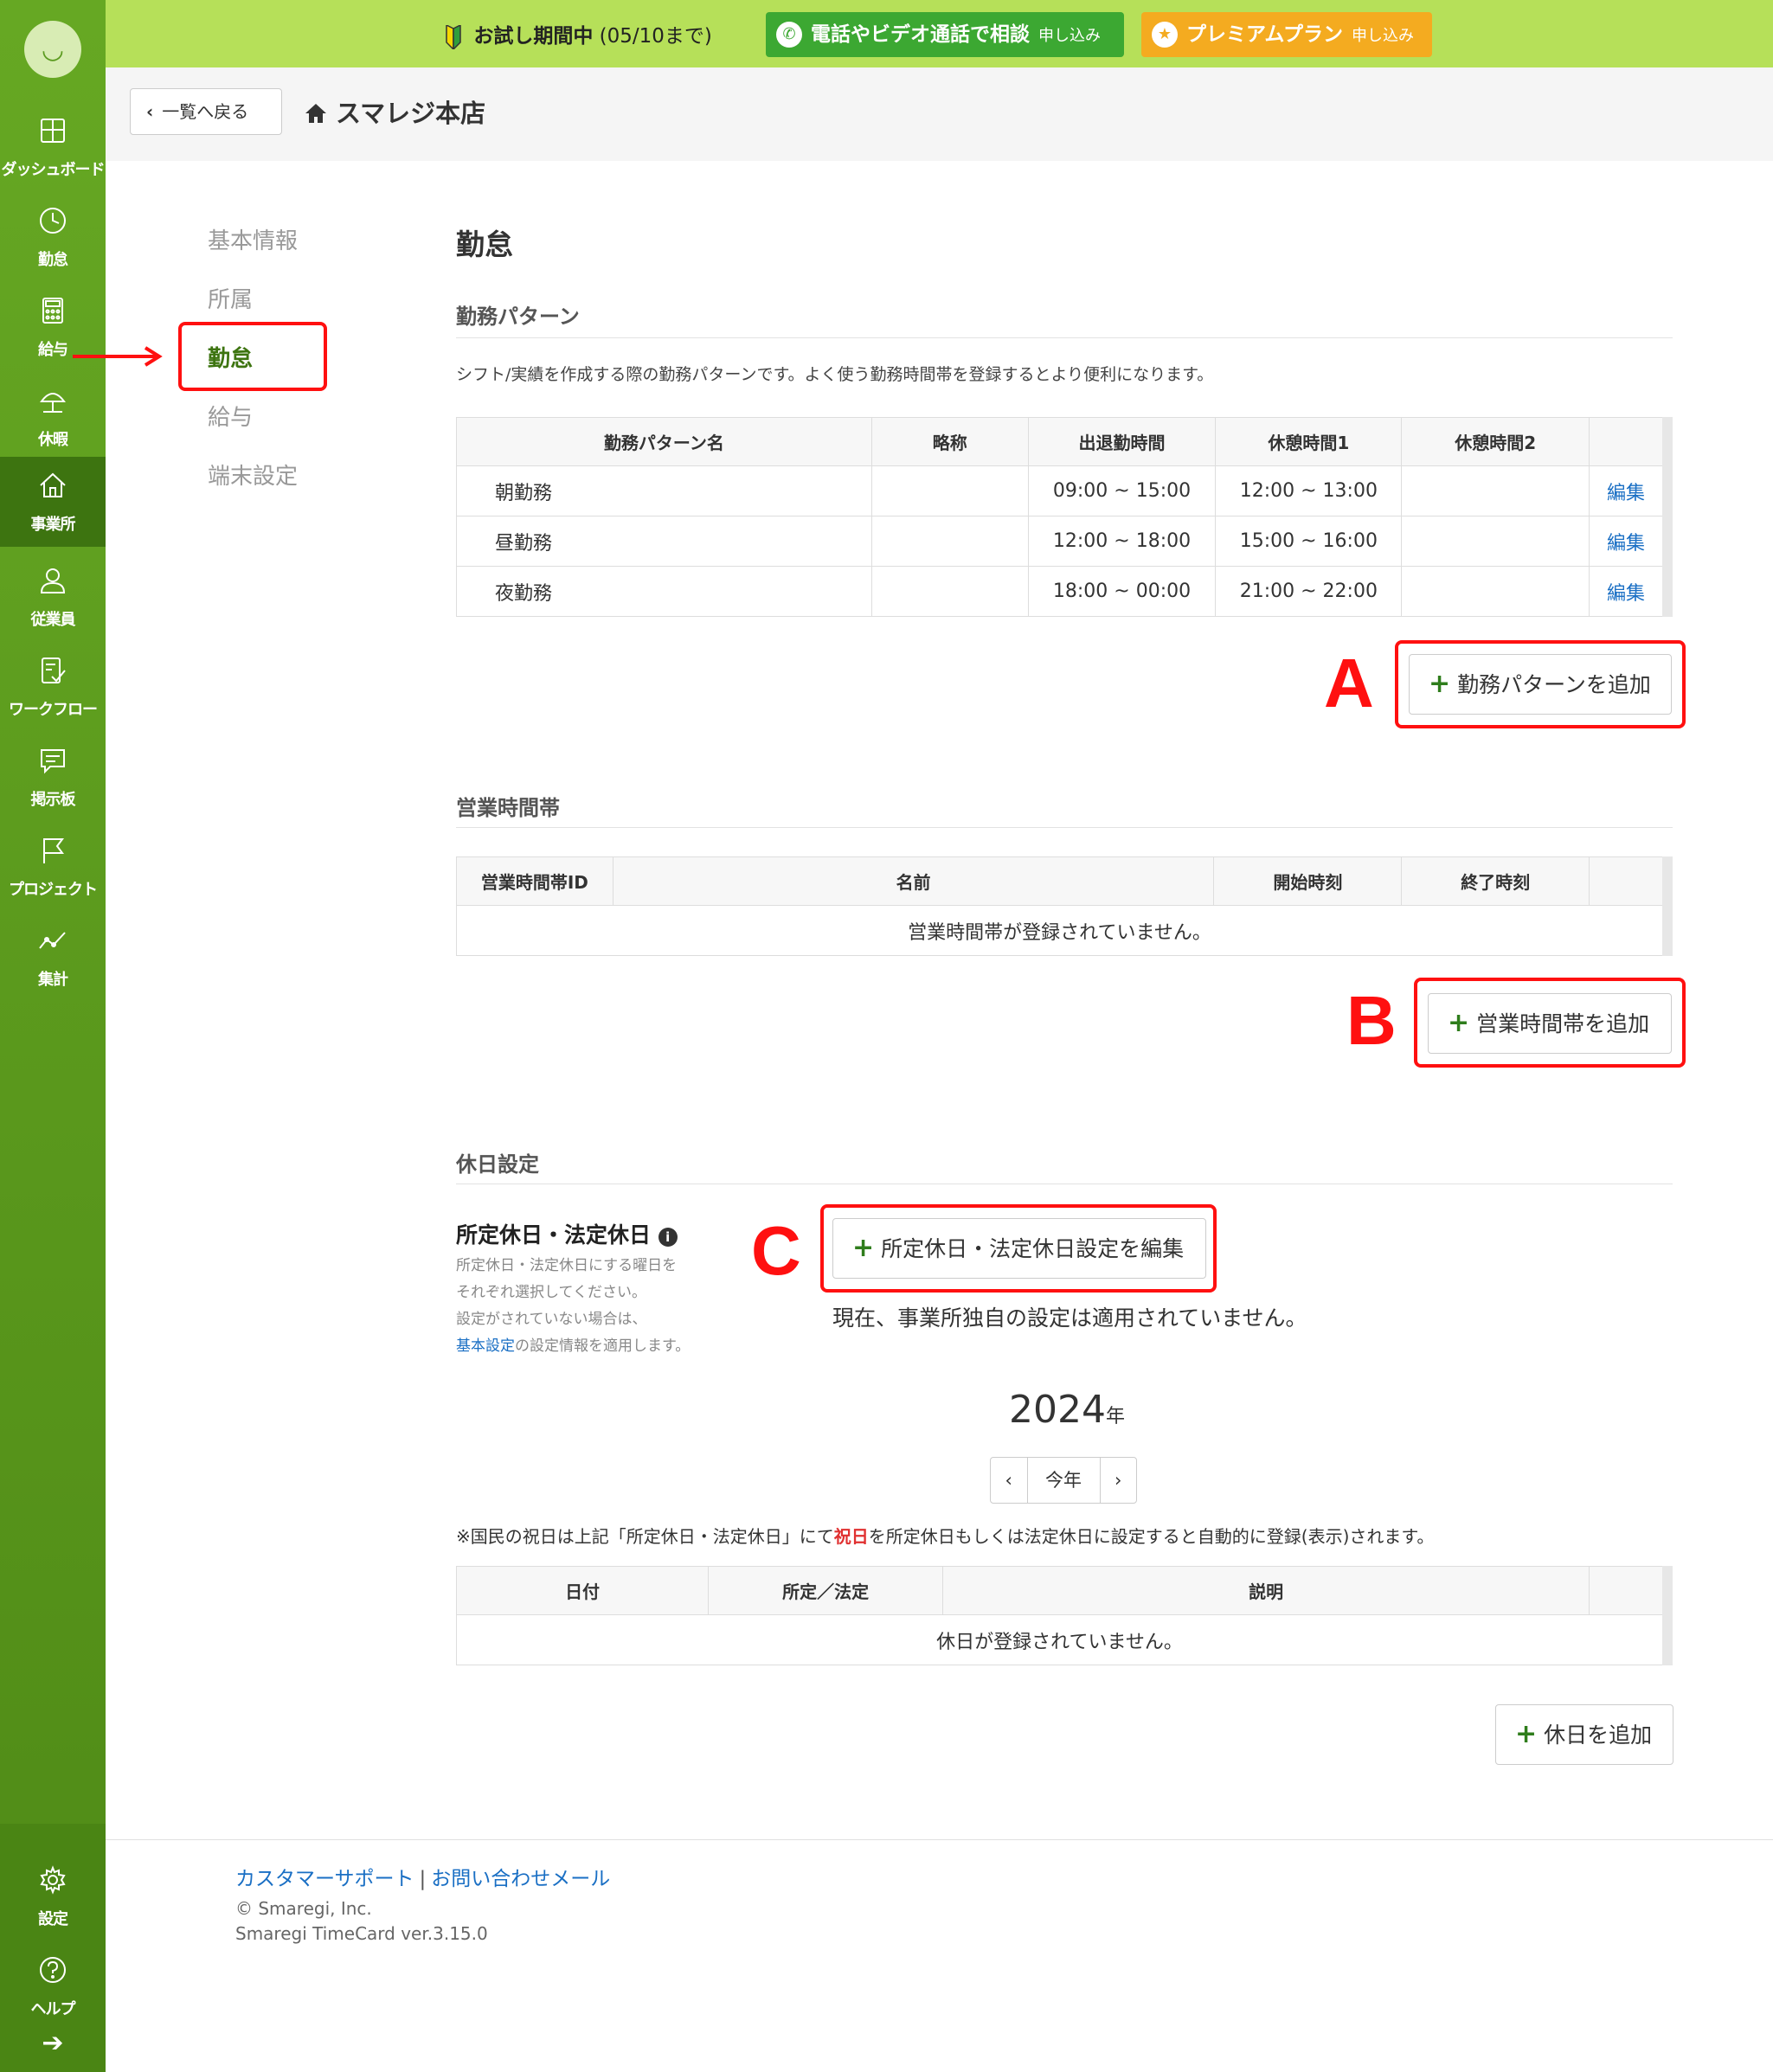  What do you see at coordinates (411, 113) in the screenshot?
I see `store-name: スマレジ本店` at bounding box center [411, 113].